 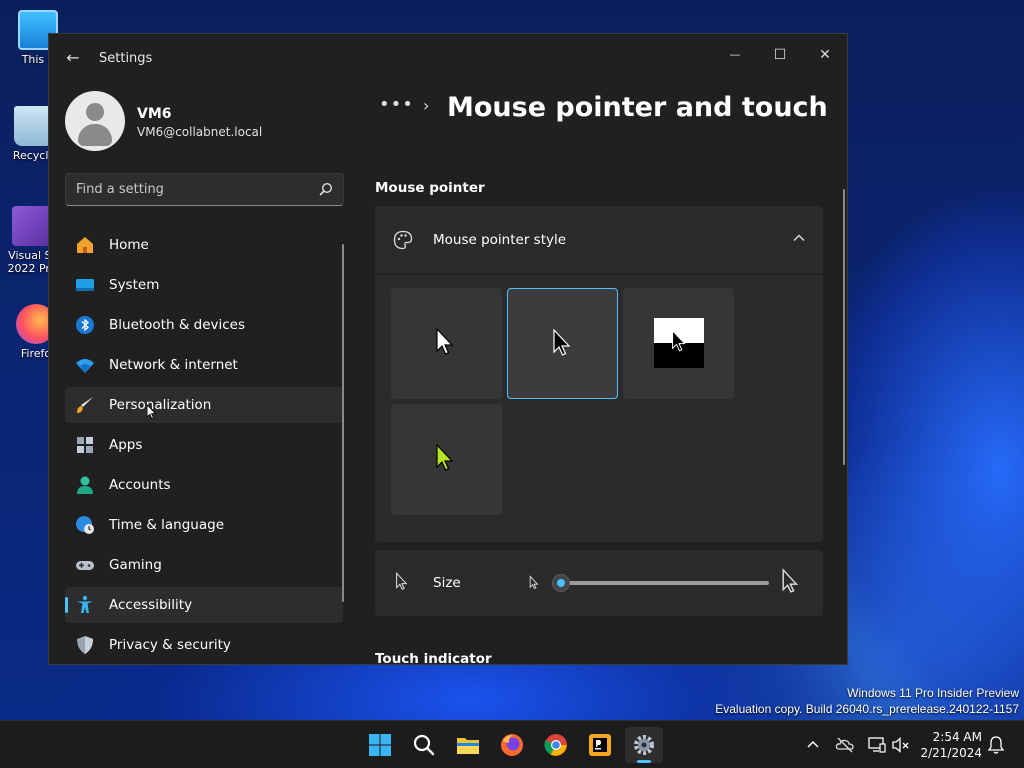 What do you see at coordinates (186, 189) in the screenshot?
I see `search-input` at bounding box center [186, 189].